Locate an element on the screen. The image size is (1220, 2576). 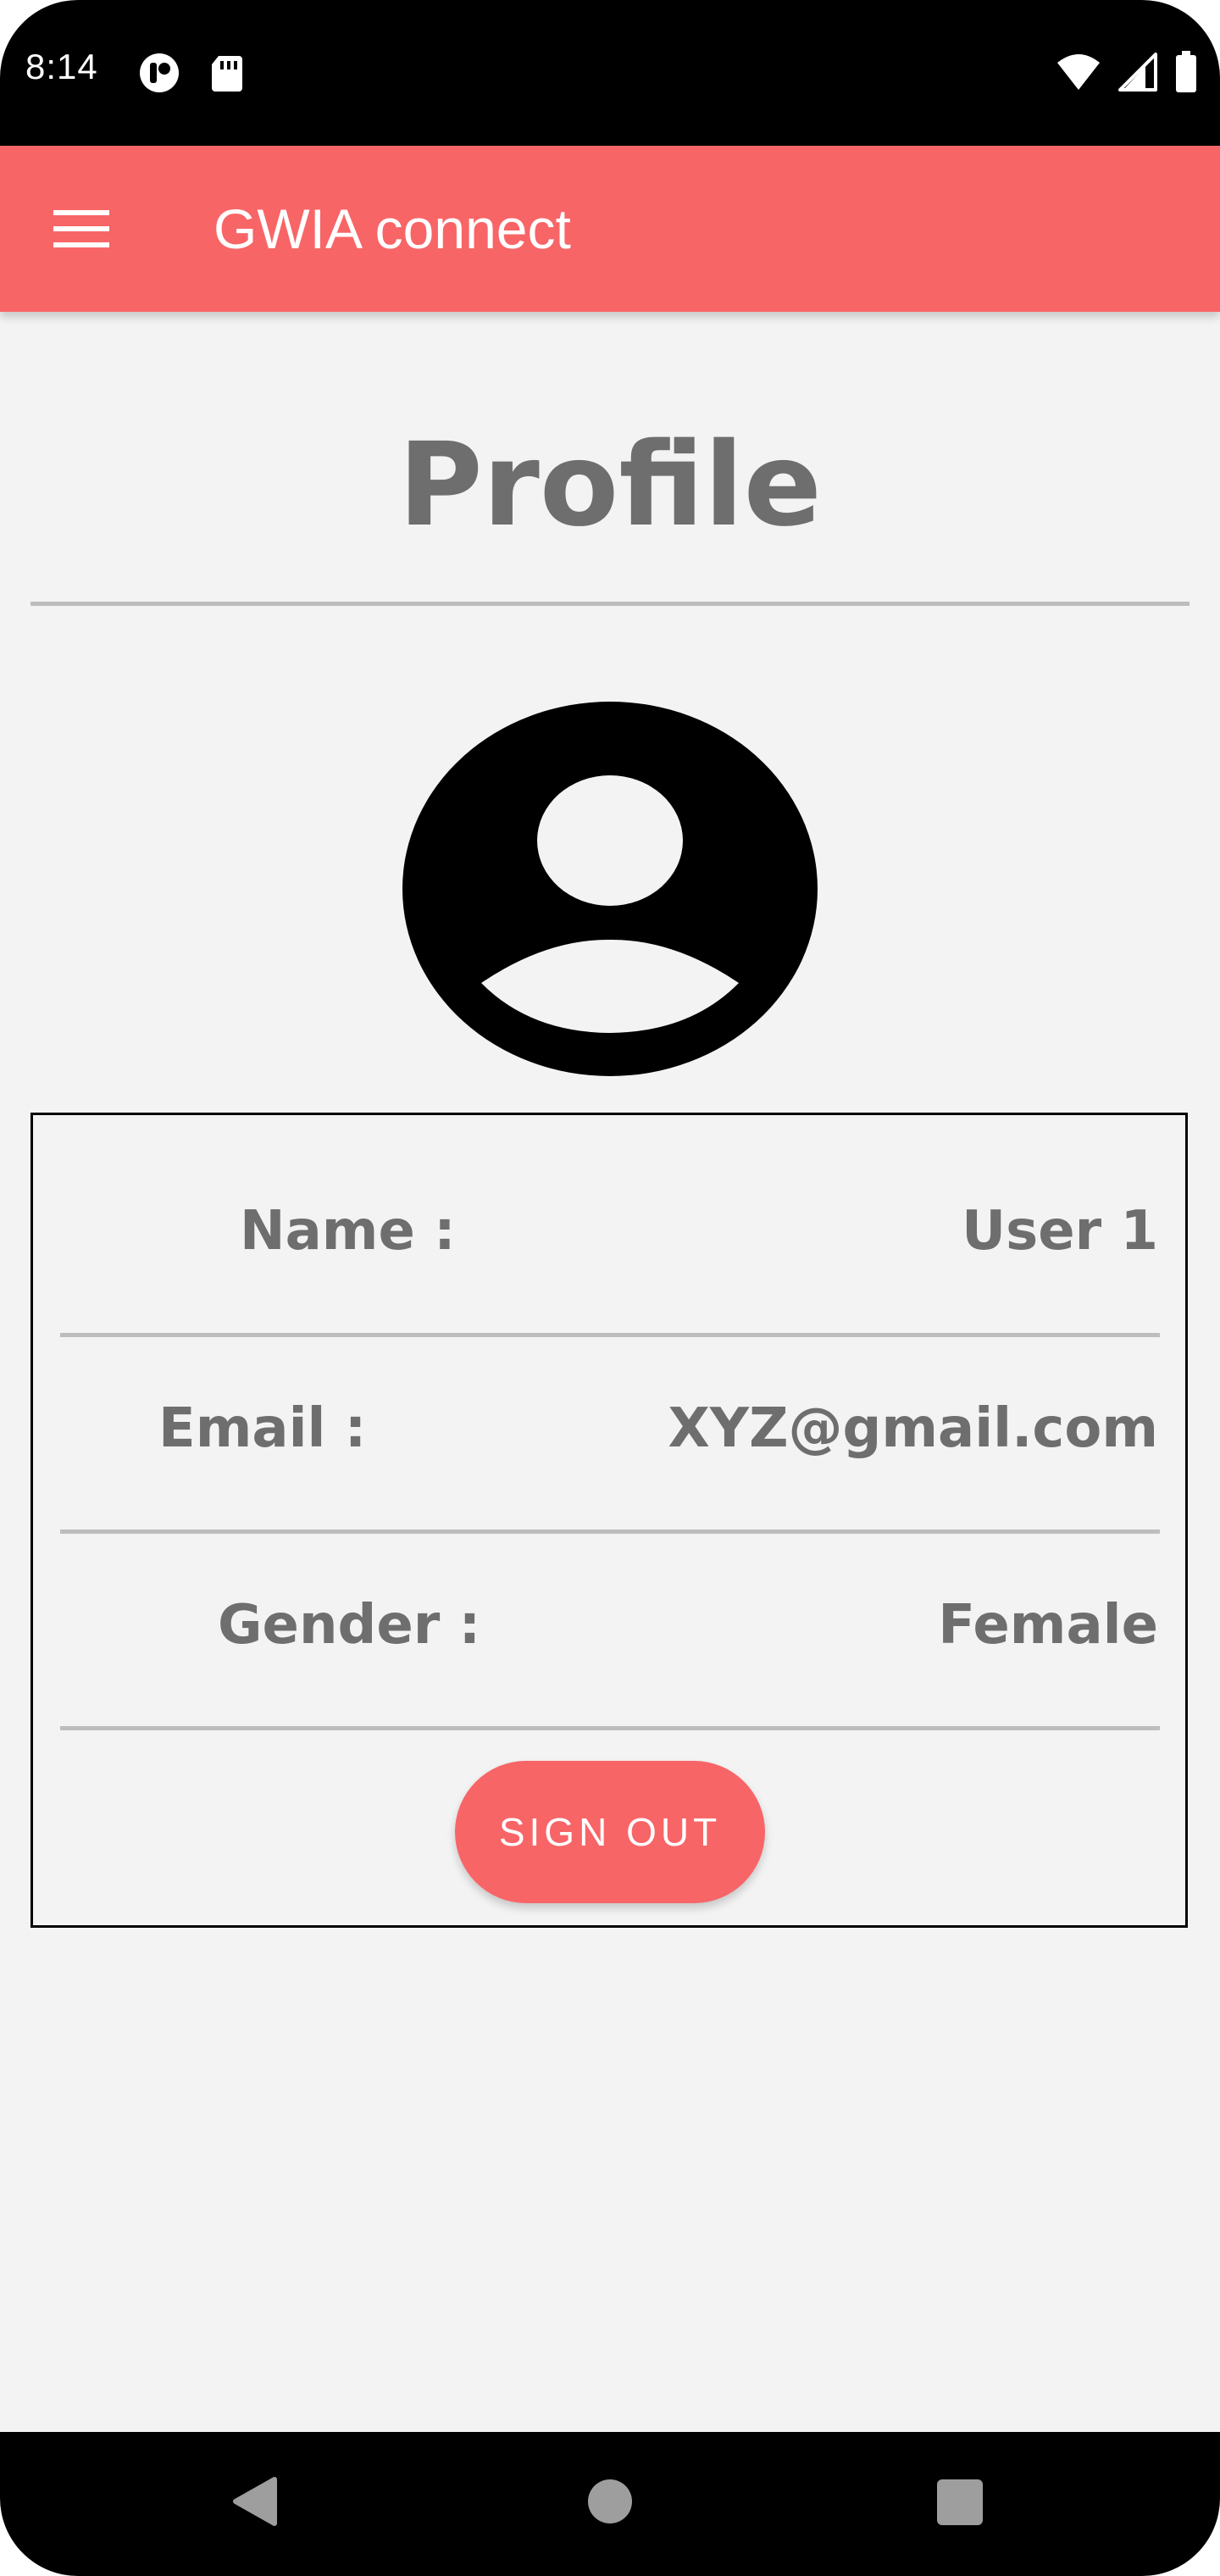
gender-value: Female is located at coordinates (1048, 1625).